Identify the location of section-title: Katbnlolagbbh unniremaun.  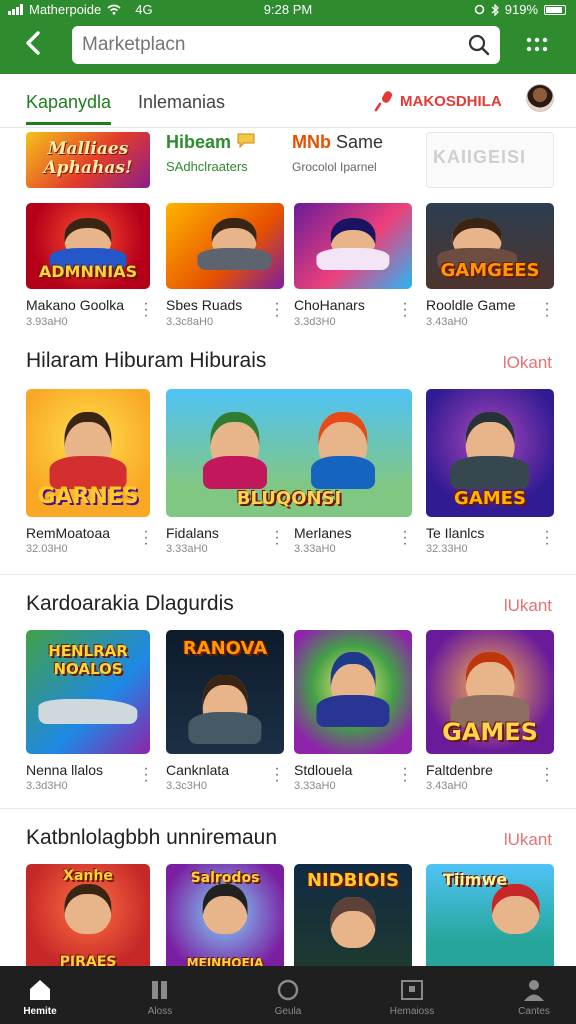
(152, 837).